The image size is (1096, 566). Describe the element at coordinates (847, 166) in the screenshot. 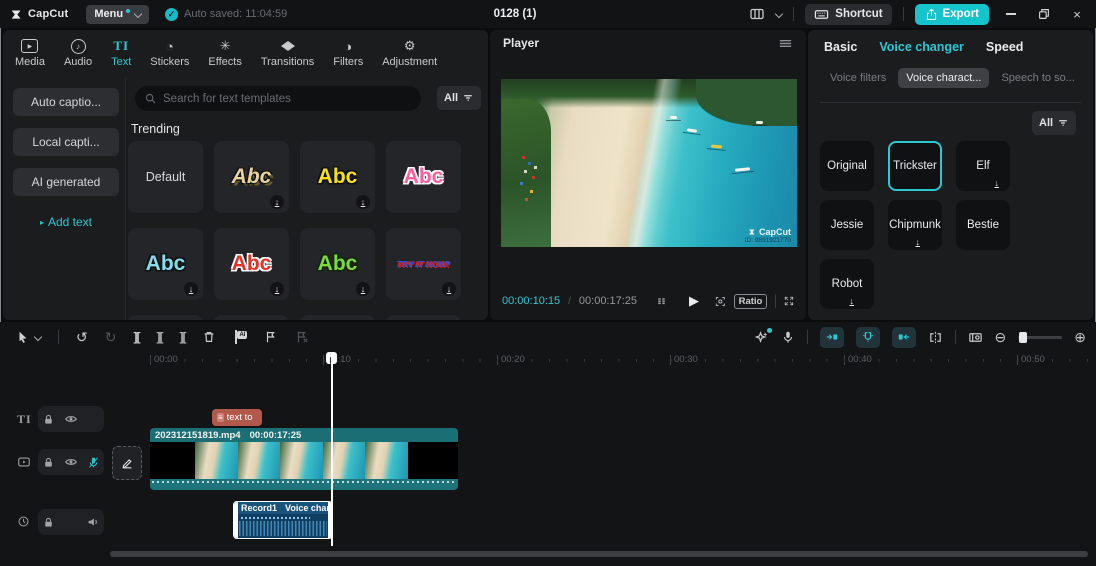

I see `voice-card-original: Original` at that location.